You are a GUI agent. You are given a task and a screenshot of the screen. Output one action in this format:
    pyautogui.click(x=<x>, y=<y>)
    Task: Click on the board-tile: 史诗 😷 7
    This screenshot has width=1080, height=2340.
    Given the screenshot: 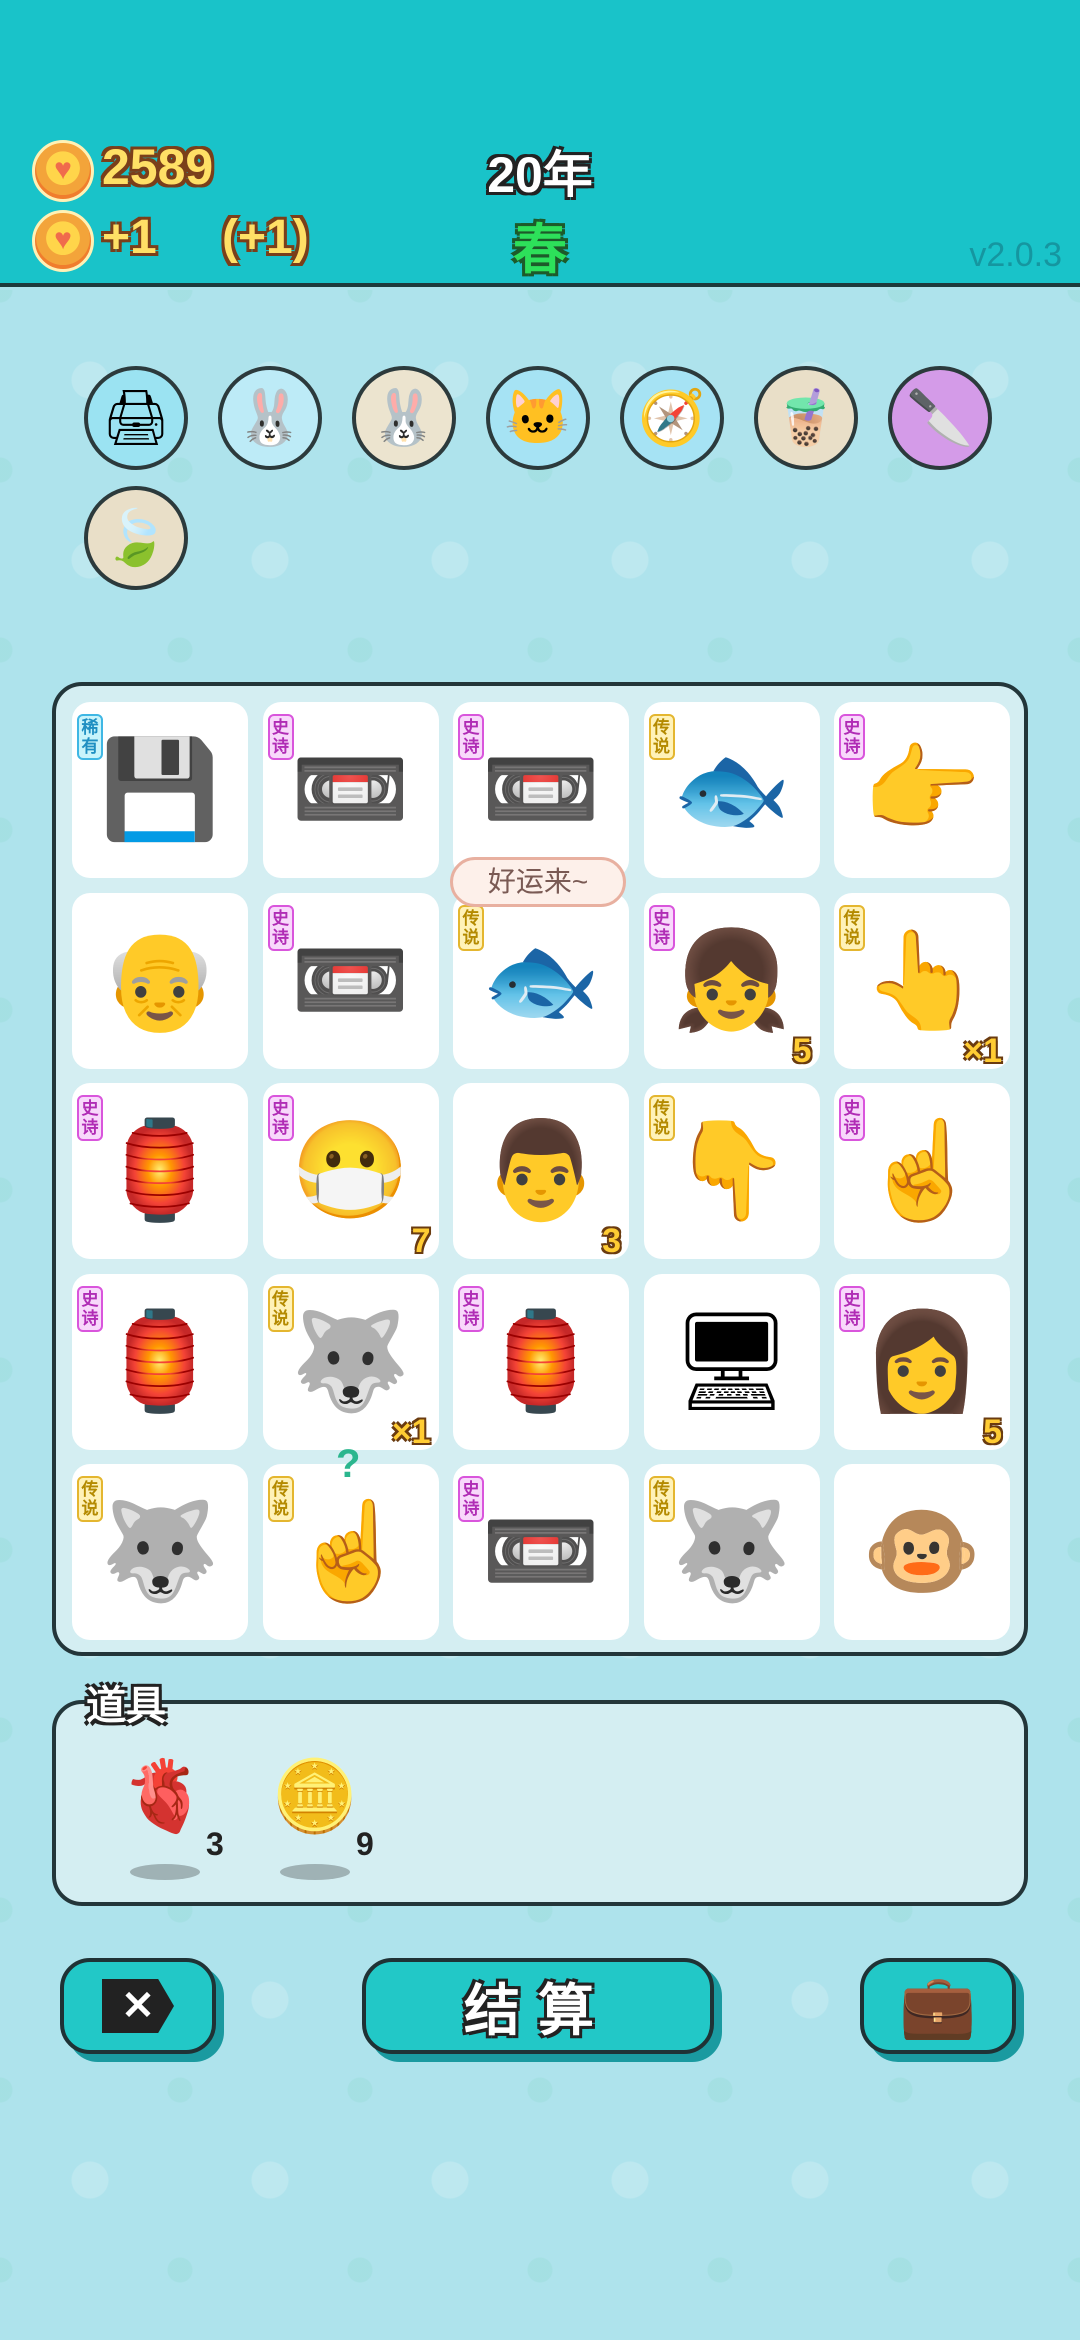 What is the action you would take?
    pyautogui.click(x=350, y=1171)
    